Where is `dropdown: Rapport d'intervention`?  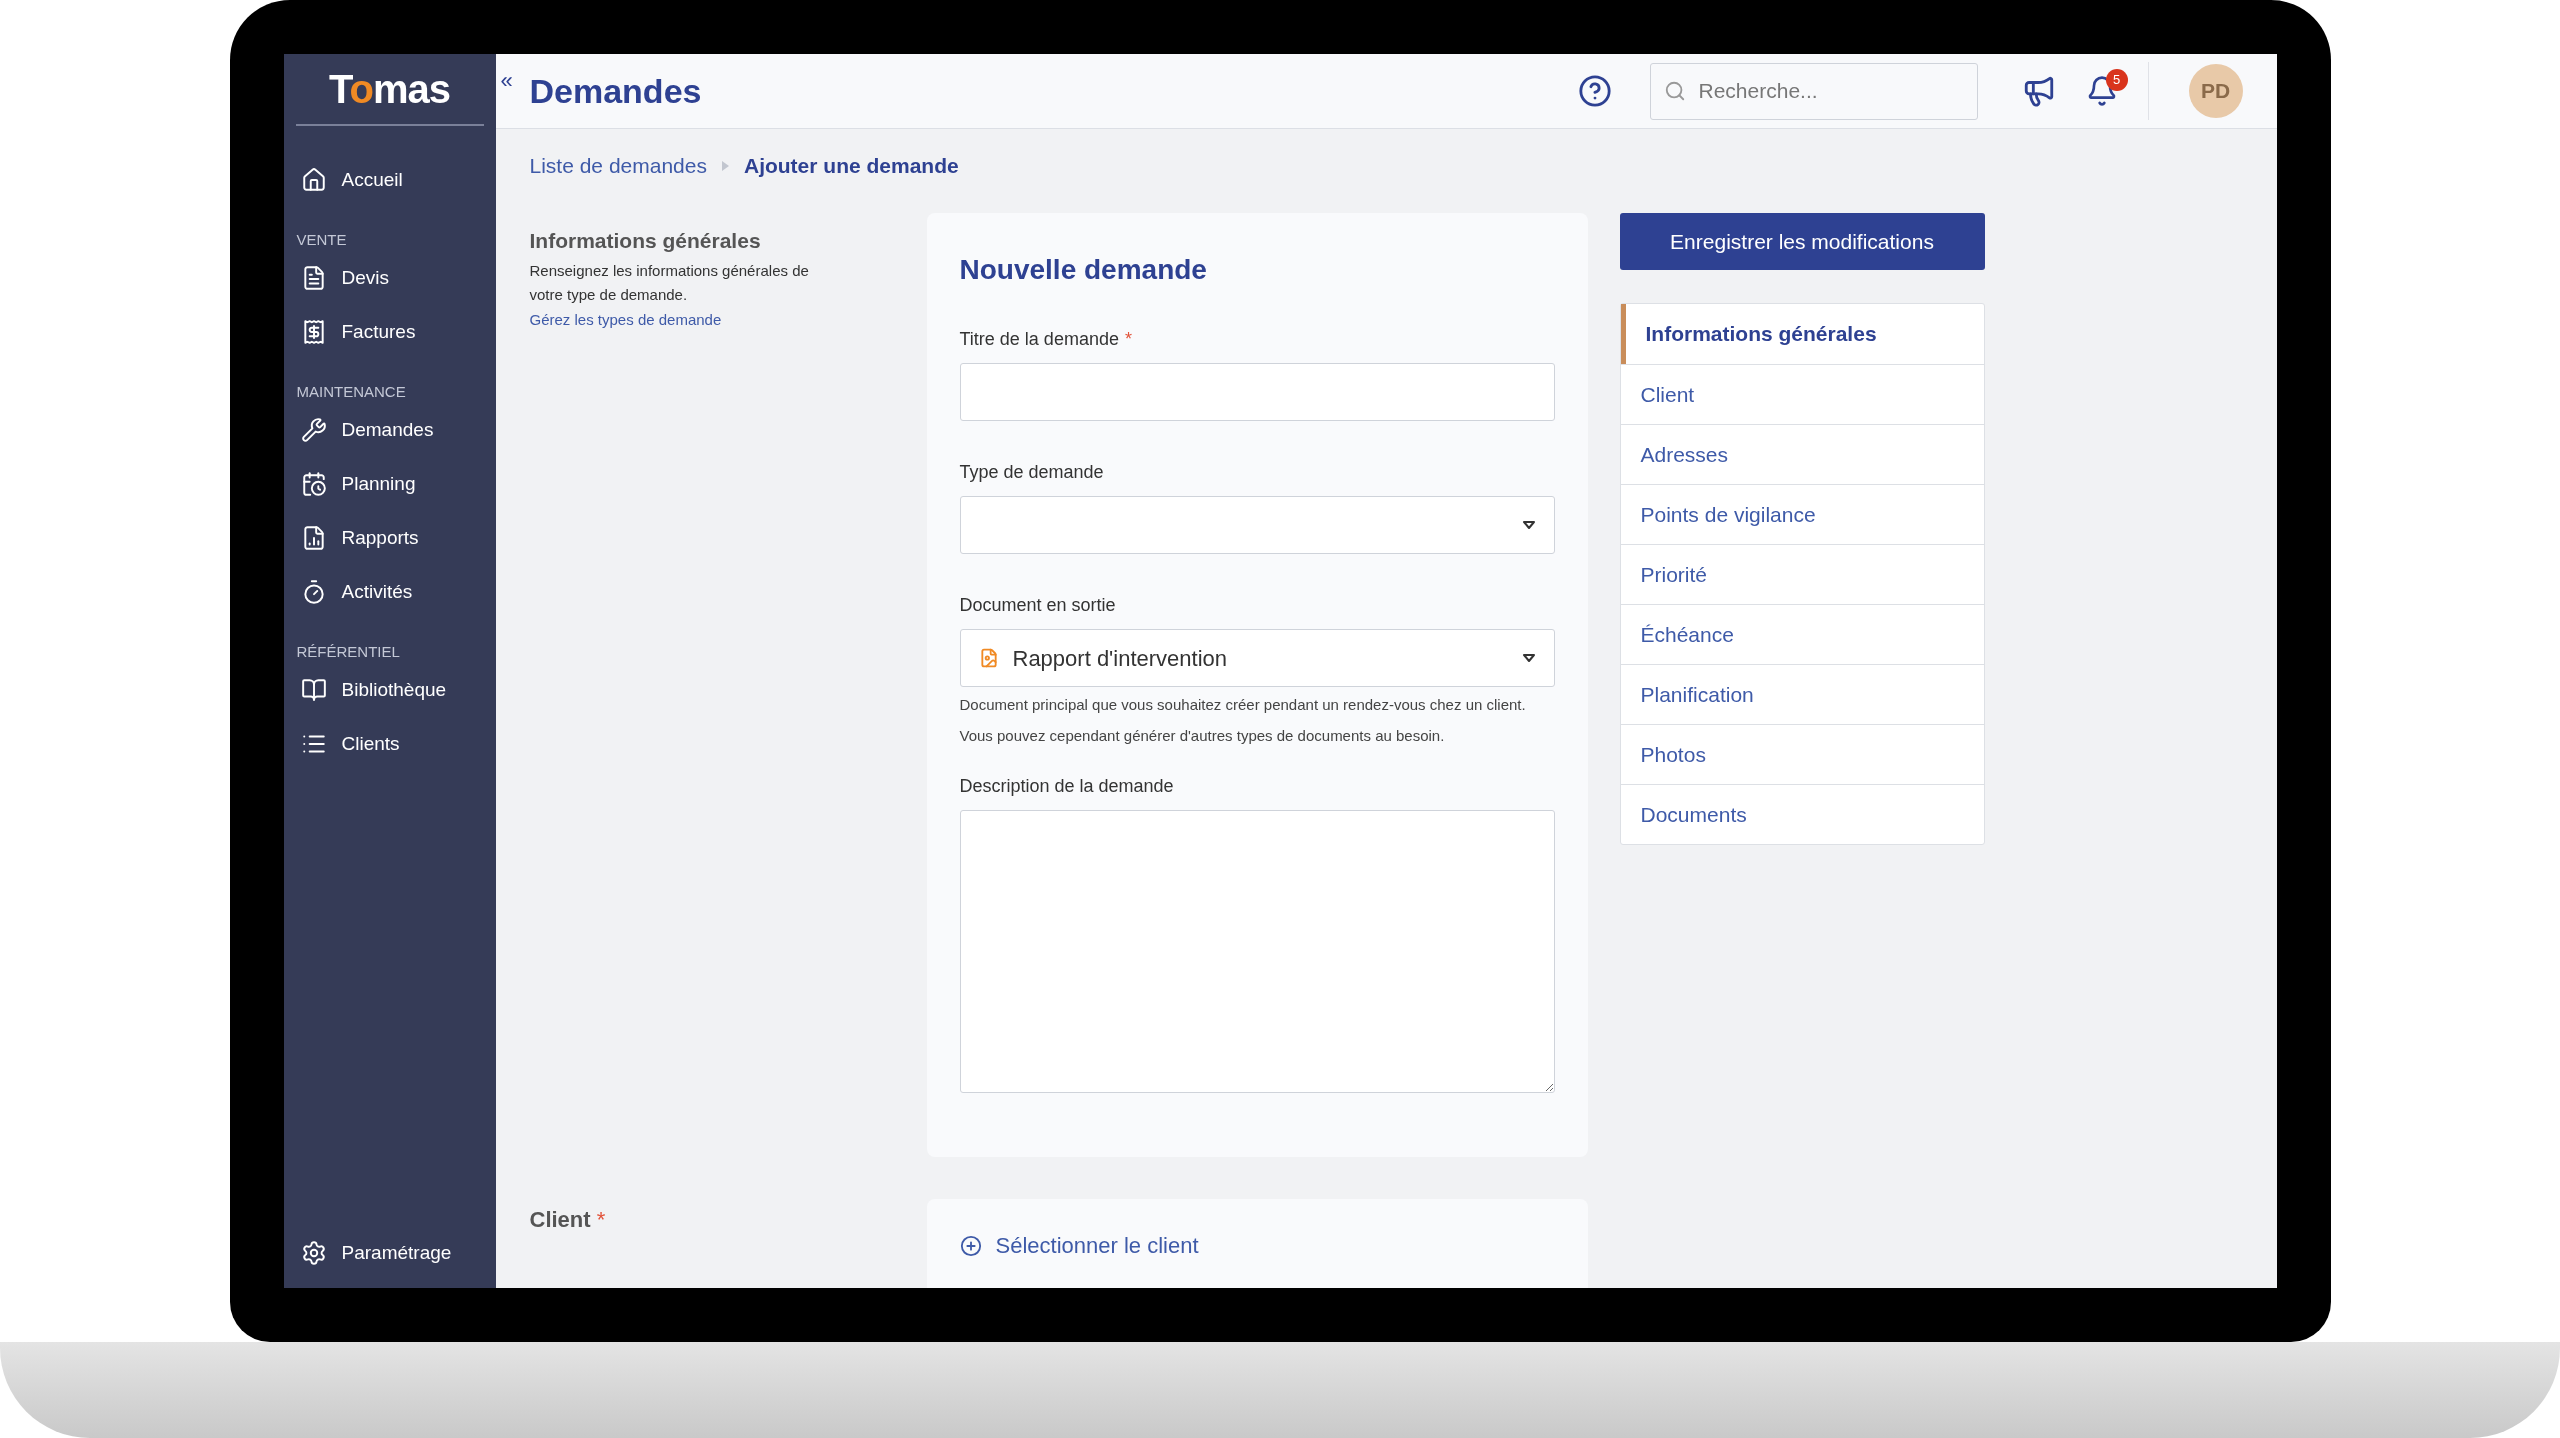
dropdown: Rapport d'intervention is located at coordinates (1257, 658).